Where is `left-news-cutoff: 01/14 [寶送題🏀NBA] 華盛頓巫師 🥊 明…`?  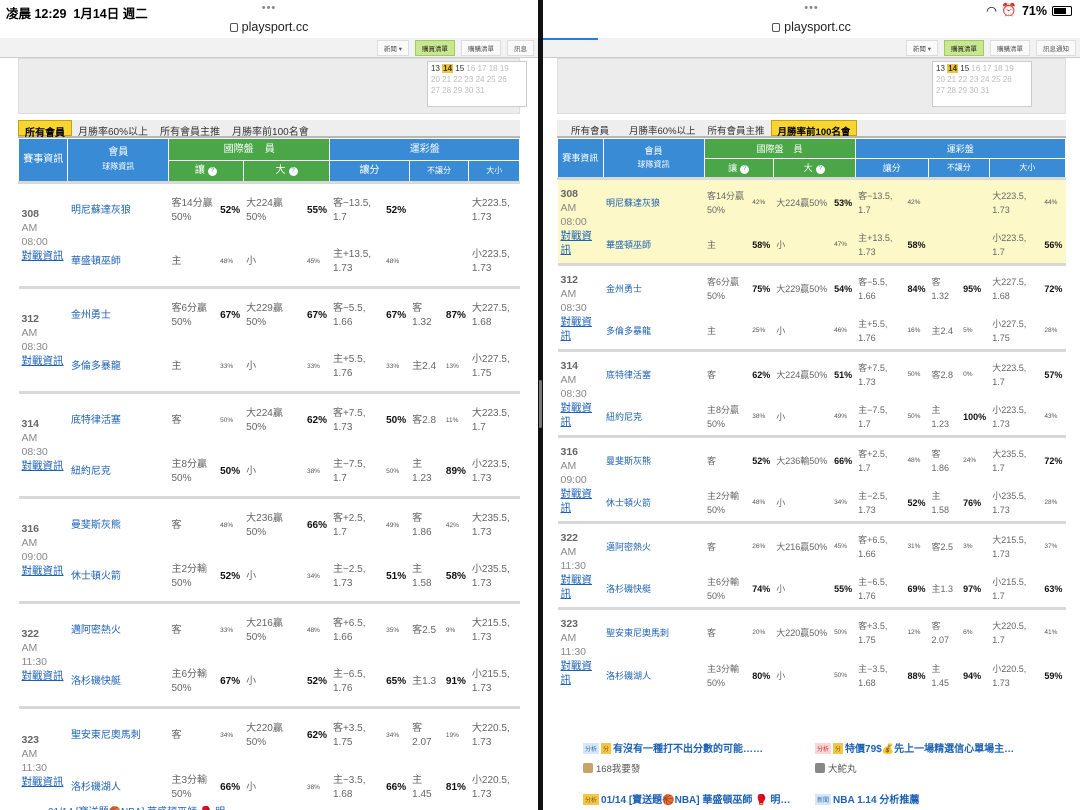 left-news-cutoff: 01/14 [寶送題🏀NBA] 華盛頓巫師 🥊 明… is located at coordinates (141, 806).